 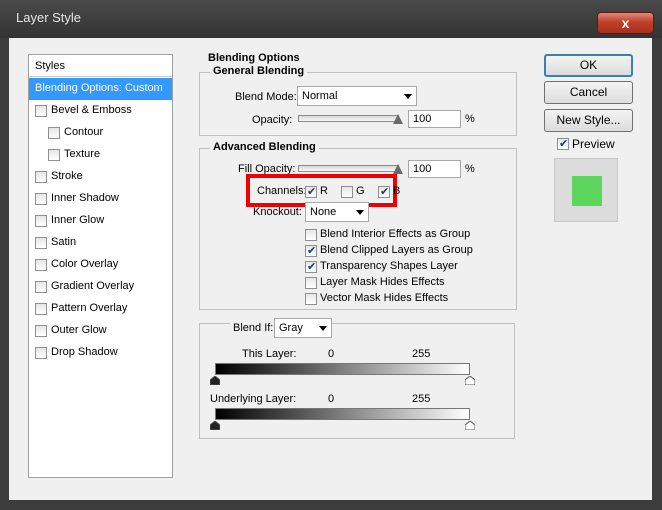 What do you see at coordinates (593, 144) in the screenshot?
I see `preview-label: Preview` at bounding box center [593, 144].